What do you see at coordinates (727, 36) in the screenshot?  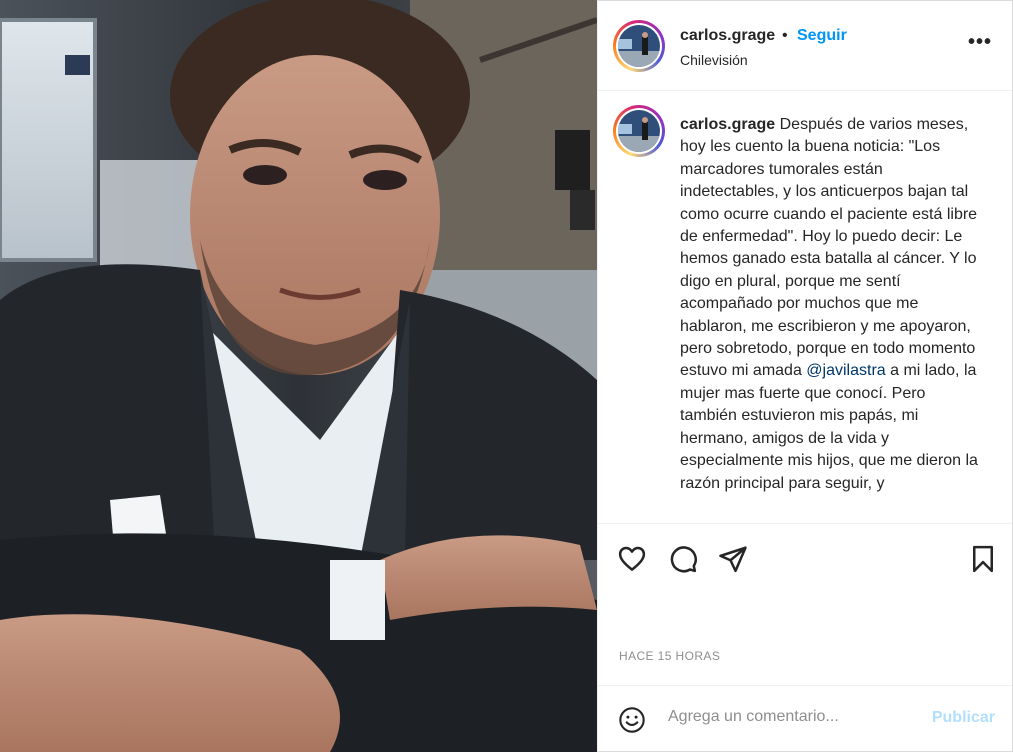 I see `author-username: carlos.grage` at bounding box center [727, 36].